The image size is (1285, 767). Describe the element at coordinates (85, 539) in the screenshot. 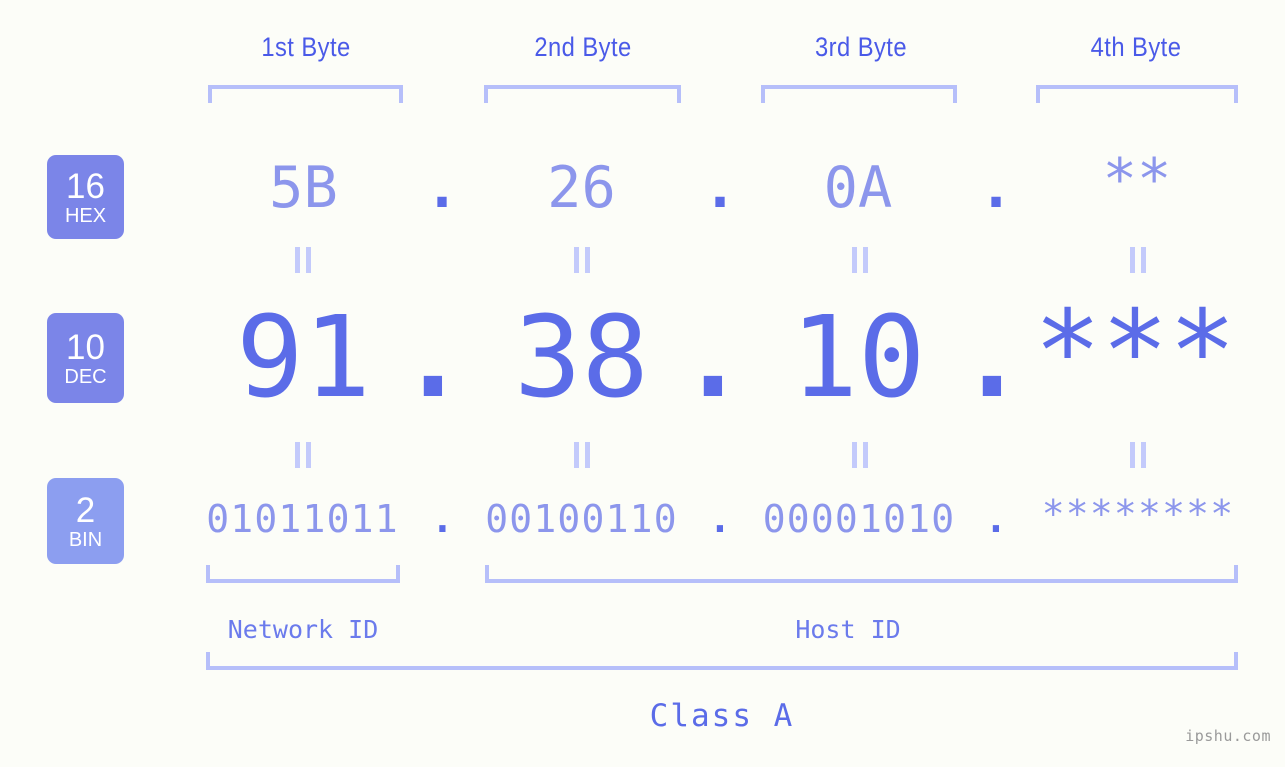

I see `base-badge-bin-name: BIN` at that location.